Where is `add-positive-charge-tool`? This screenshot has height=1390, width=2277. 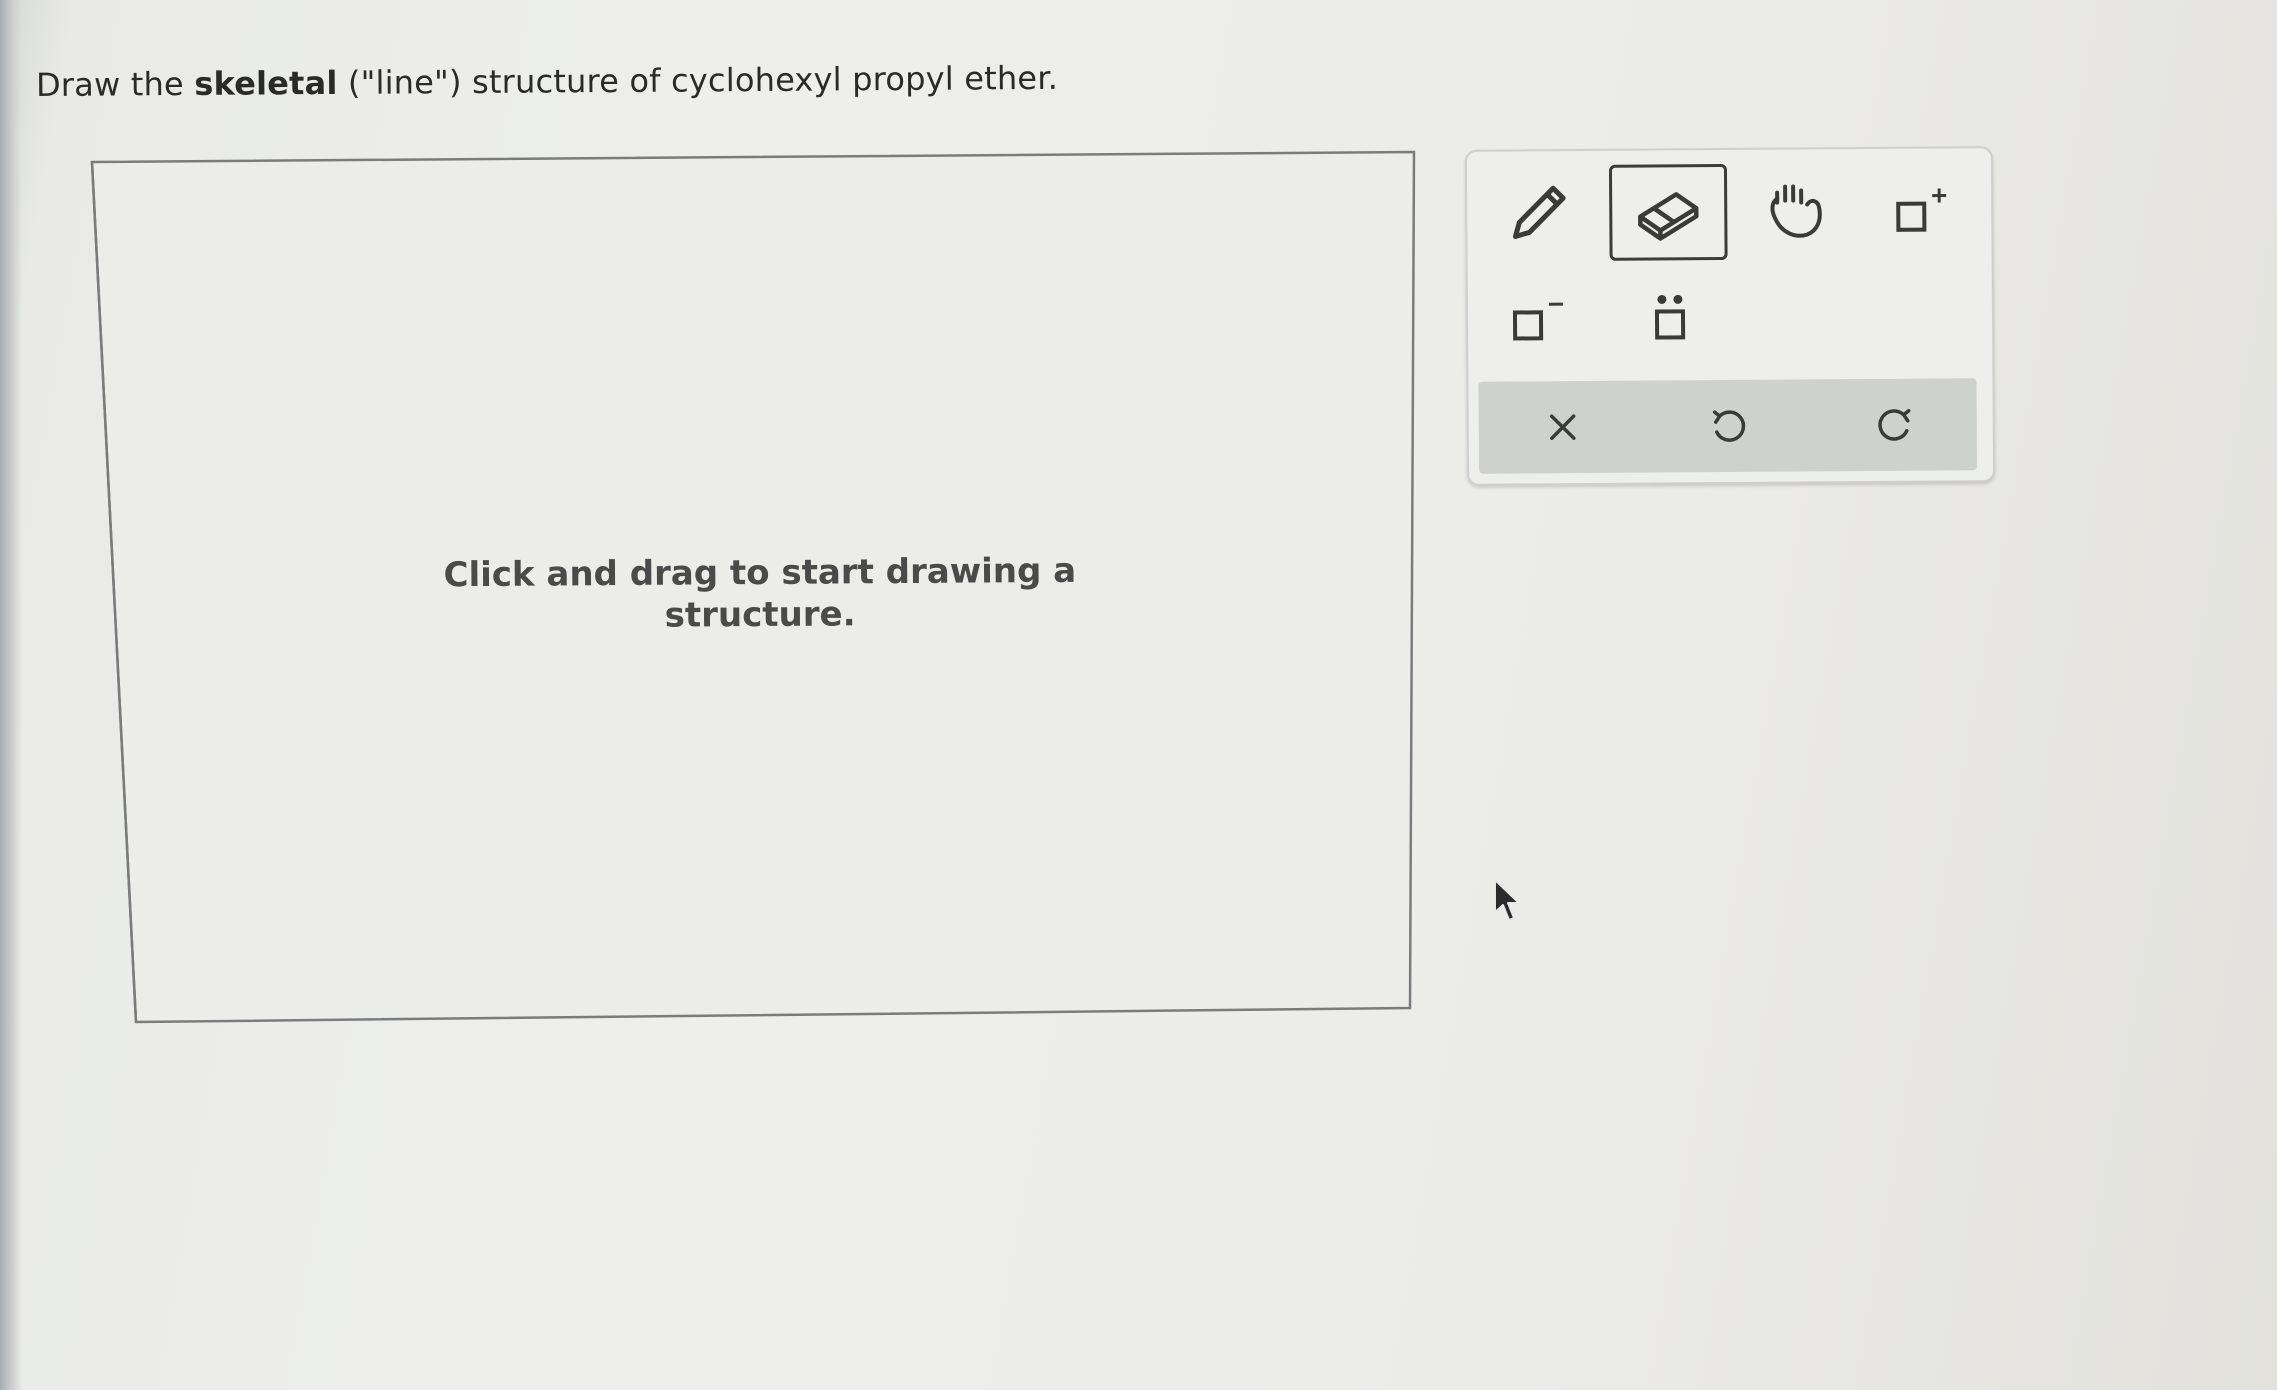
add-positive-charge-tool is located at coordinates (1923, 211).